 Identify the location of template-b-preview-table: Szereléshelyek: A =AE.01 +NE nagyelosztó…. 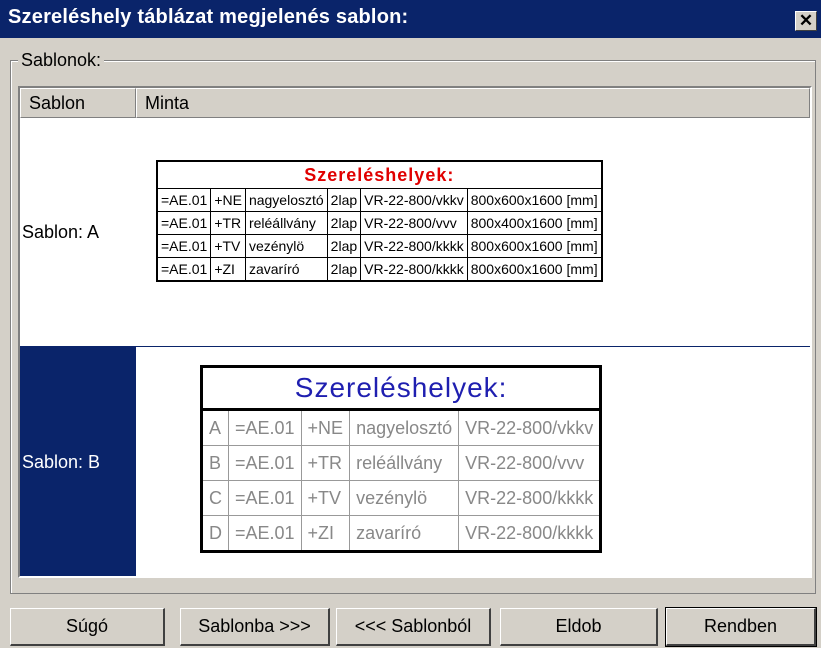
(401, 459).